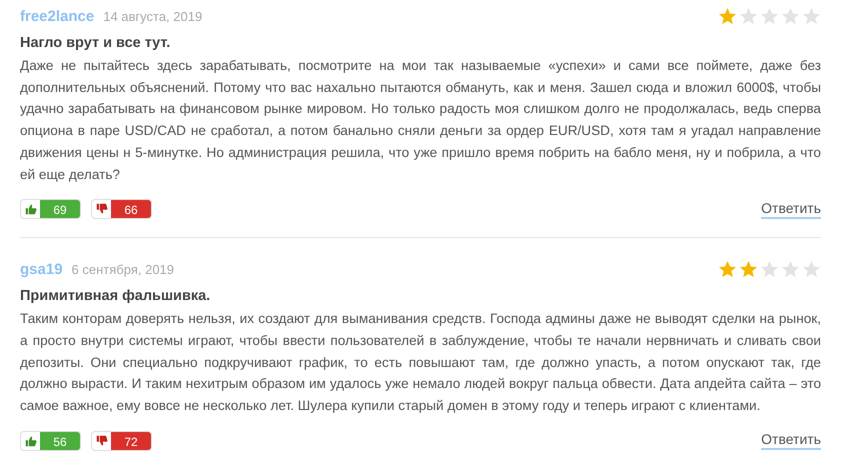 Image resolution: width=842 pixels, height=469 pixels. Describe the element at coordinates (96, 43) in the screenshot. I see `review-title: Нагло врут и все тут.` at that location.